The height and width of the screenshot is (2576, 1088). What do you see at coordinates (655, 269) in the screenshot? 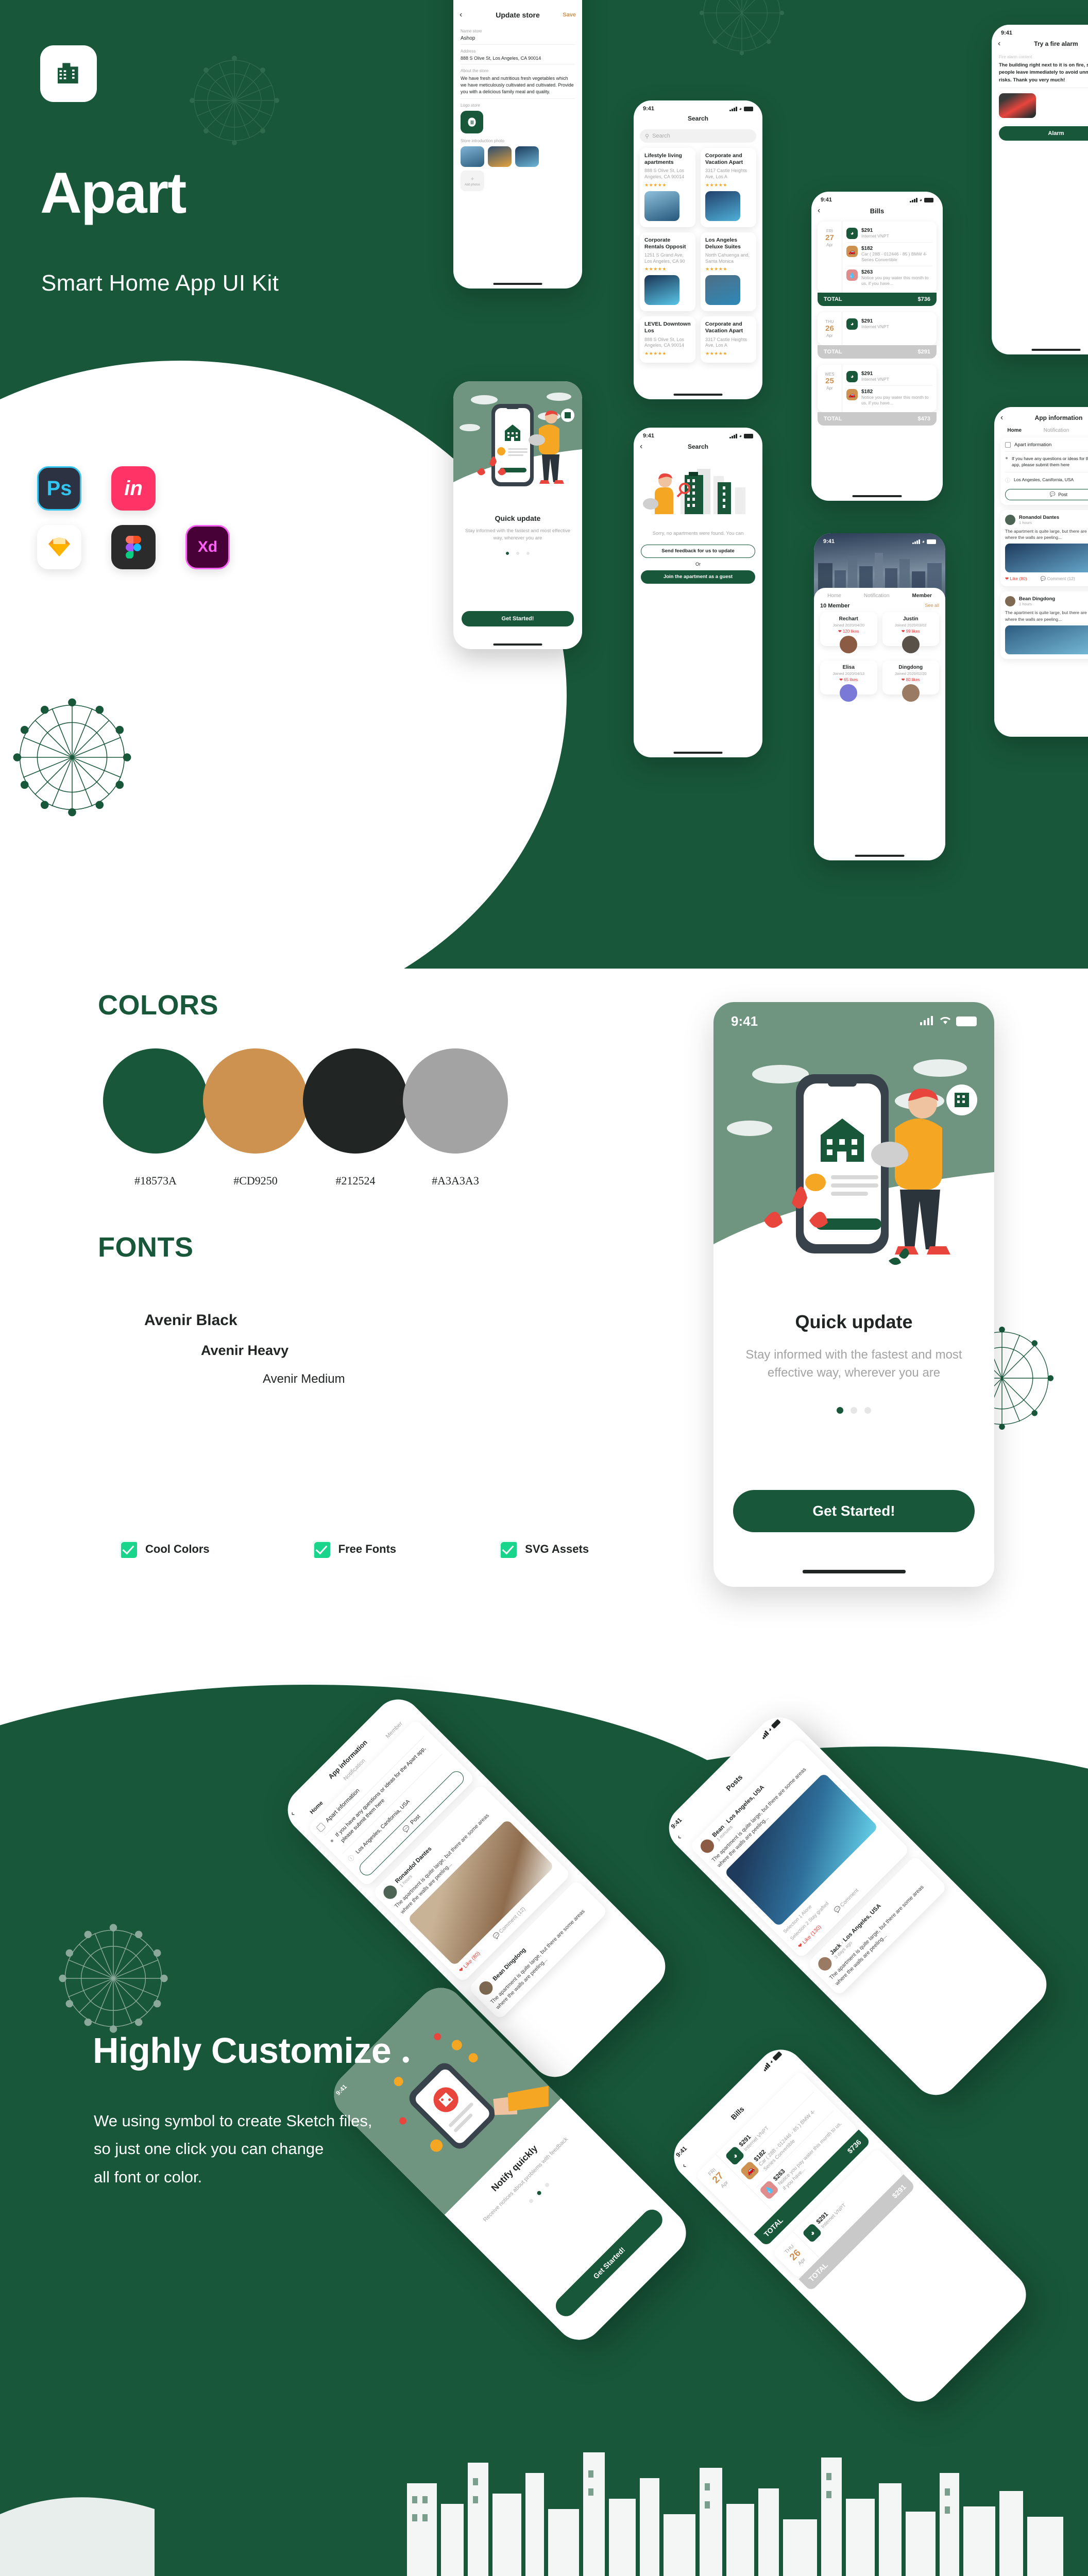
I see `rating-stars: ★★★★★` at bounding box center [655, 269].